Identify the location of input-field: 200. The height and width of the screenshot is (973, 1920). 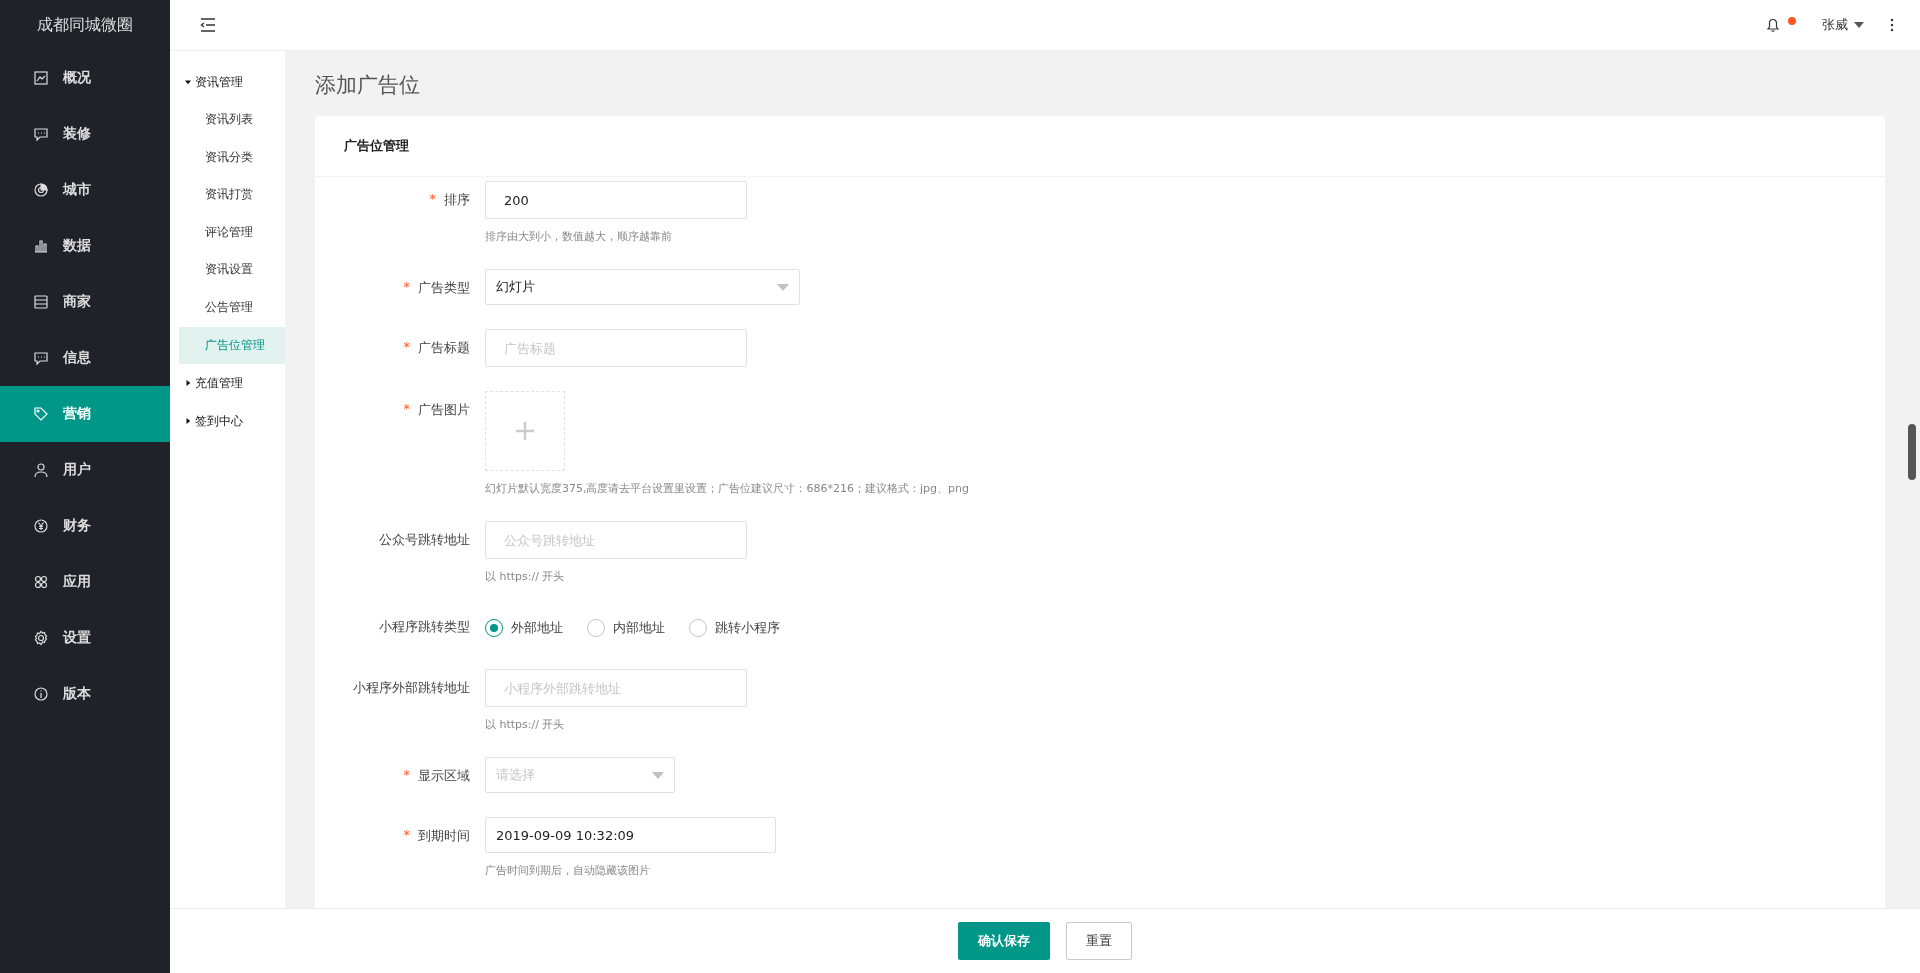
(616, 200).